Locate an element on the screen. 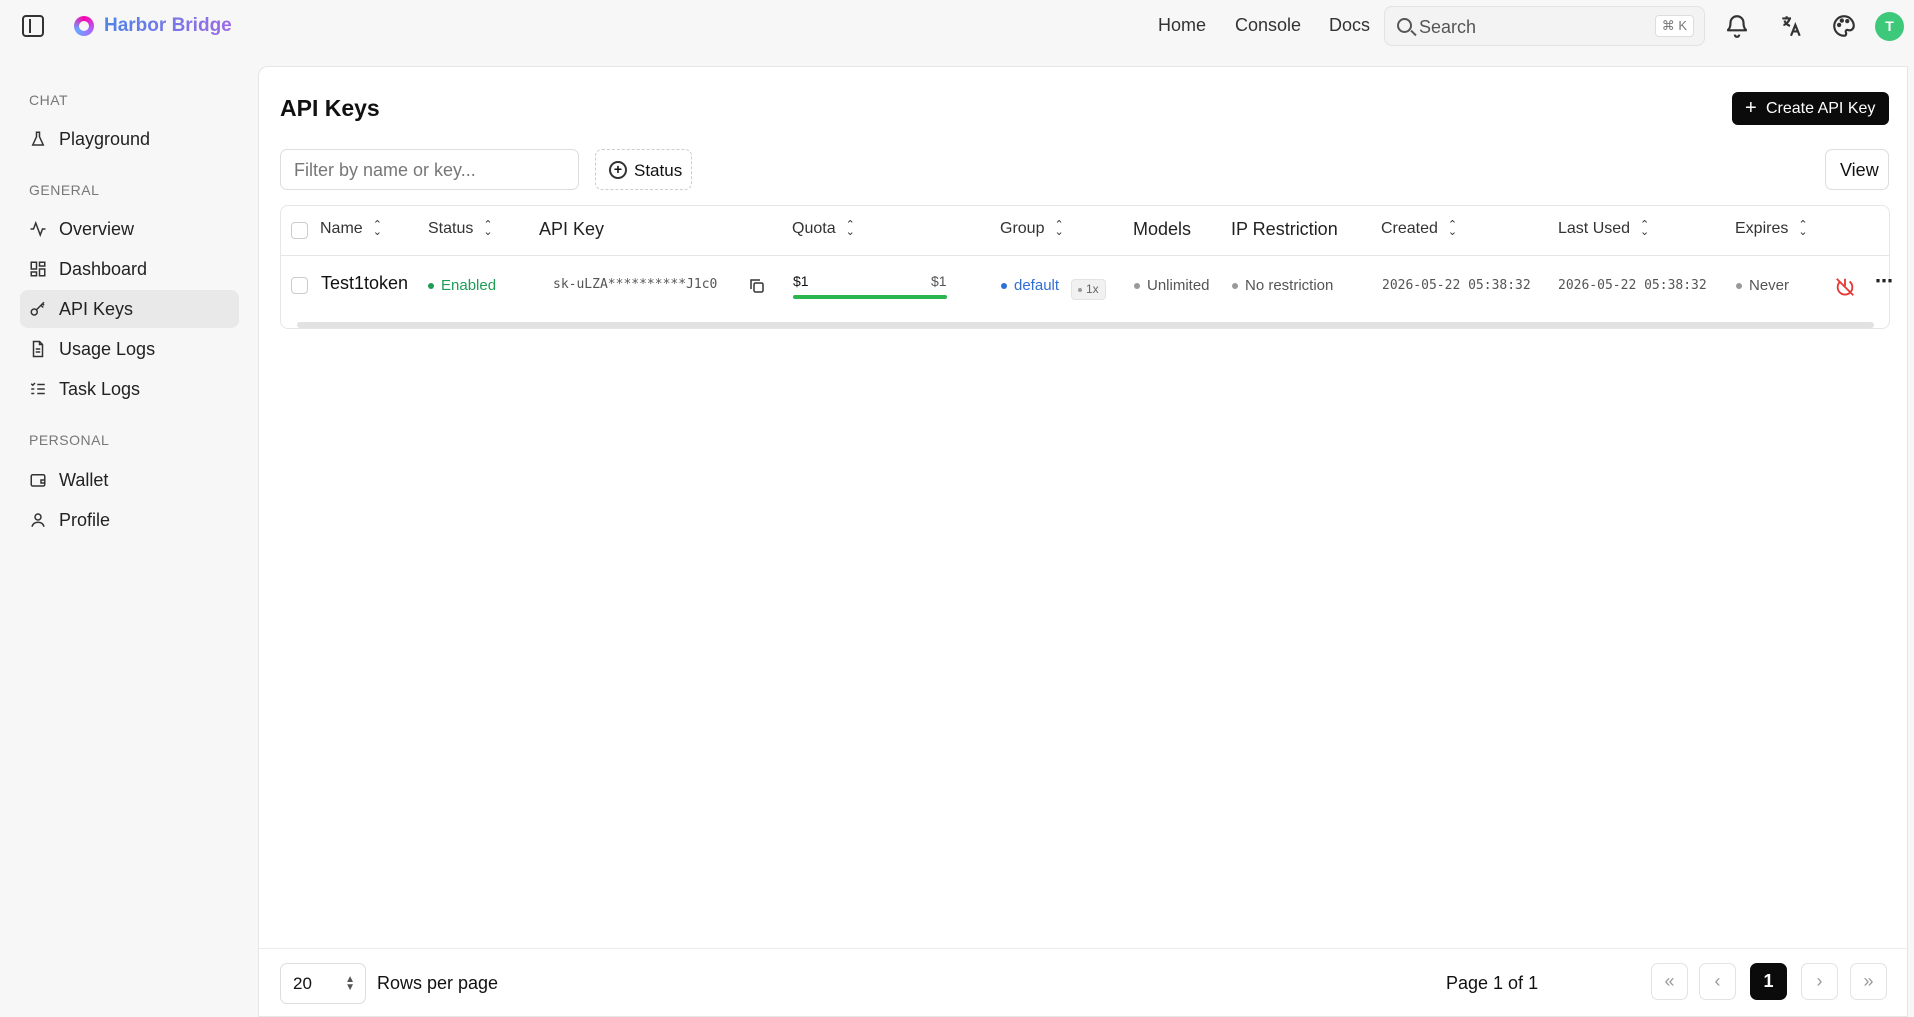  column-header-quota: Quota ⌃ ⌄ is located at coordinates (823, 228).